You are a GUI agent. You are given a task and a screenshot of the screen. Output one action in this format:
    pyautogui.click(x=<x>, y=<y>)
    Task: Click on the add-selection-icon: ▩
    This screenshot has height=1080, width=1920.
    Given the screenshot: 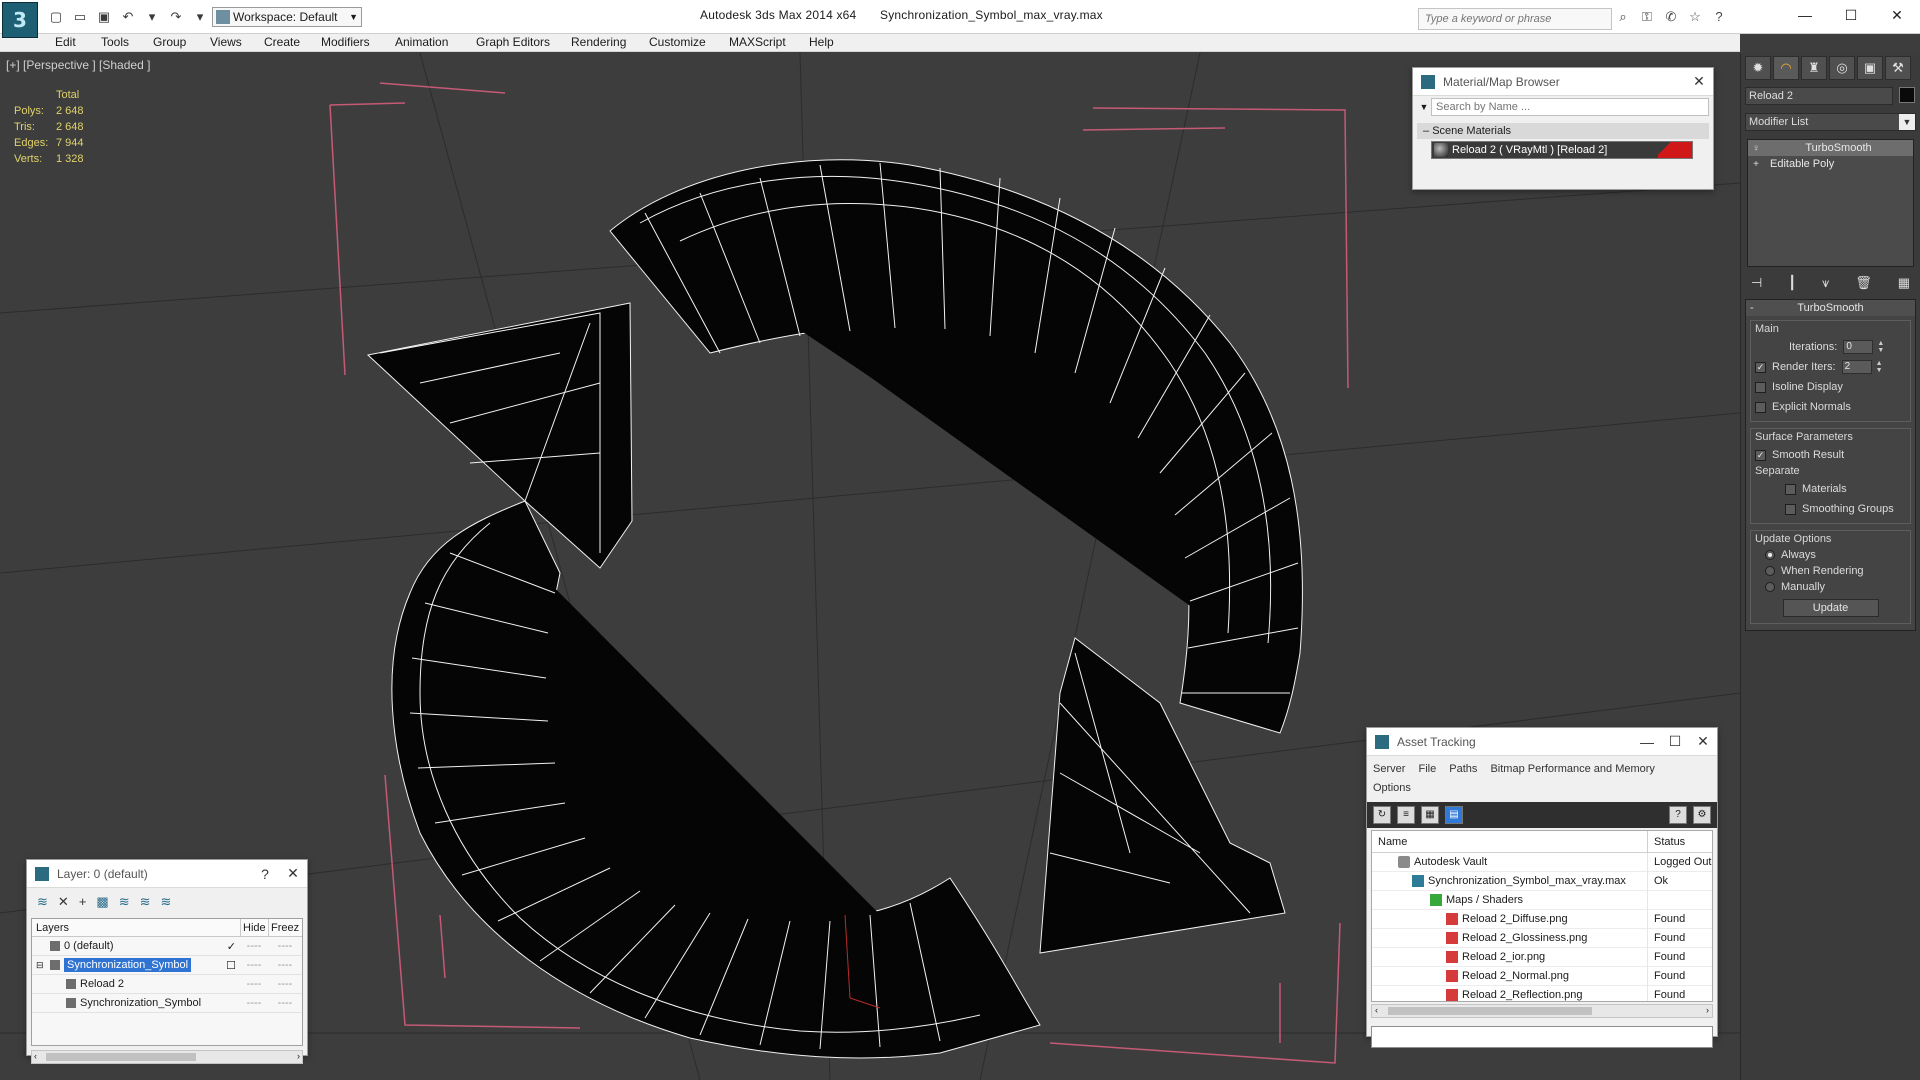 What is the action you would take?
    pyautogui.click(x=102, y=902)
    